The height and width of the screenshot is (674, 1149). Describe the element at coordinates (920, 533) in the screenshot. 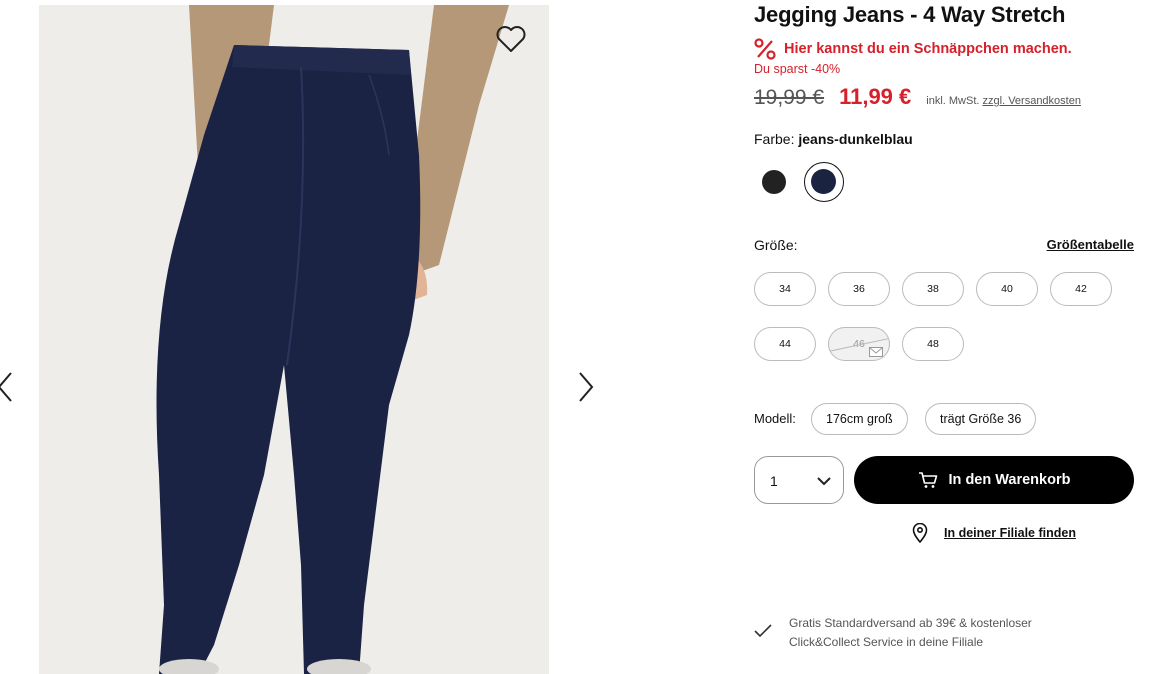

I see `location-pin-icon` at that location.